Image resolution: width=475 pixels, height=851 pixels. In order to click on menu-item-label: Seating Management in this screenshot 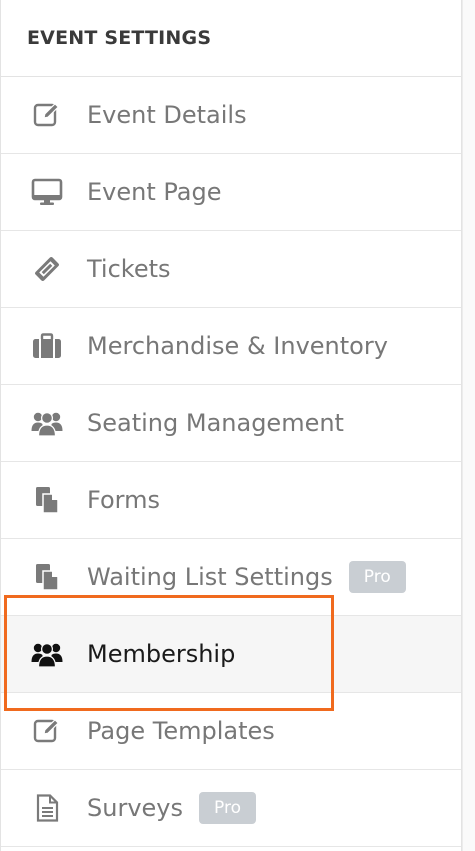, I will do `click(215, 423)`.